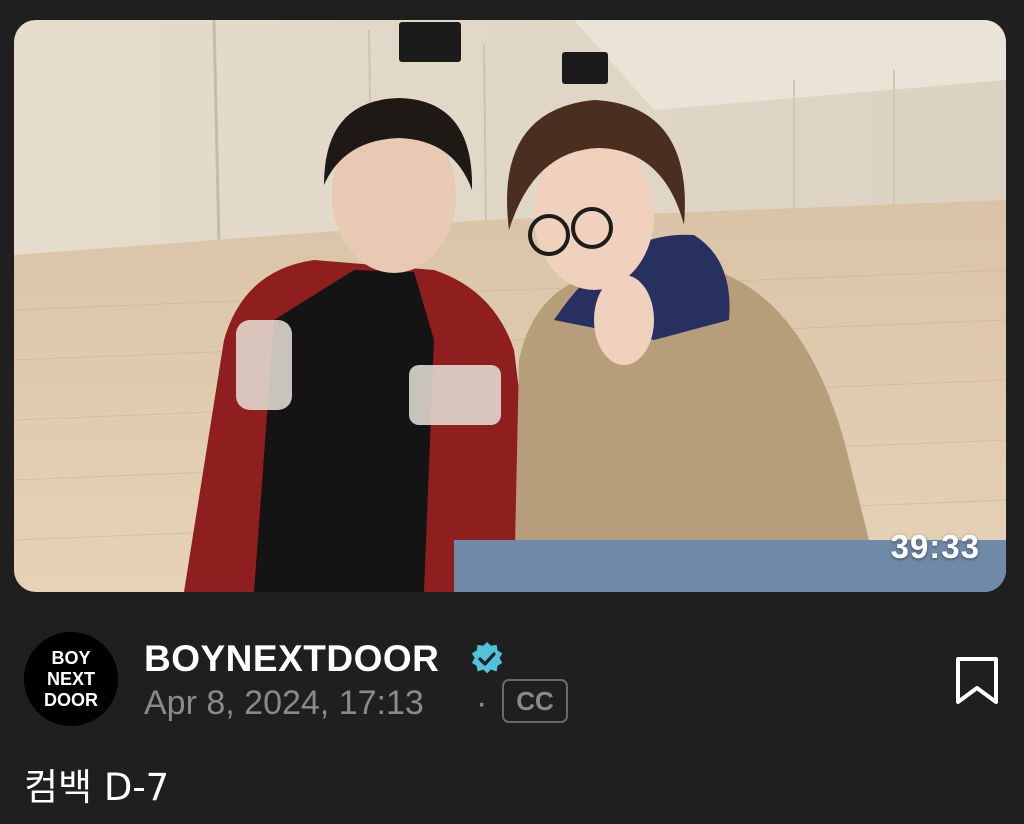  Describe the element at coordinates (291, 659) in the screenshot. I see `channel-name: BOYNEXTDOOR` at that location.